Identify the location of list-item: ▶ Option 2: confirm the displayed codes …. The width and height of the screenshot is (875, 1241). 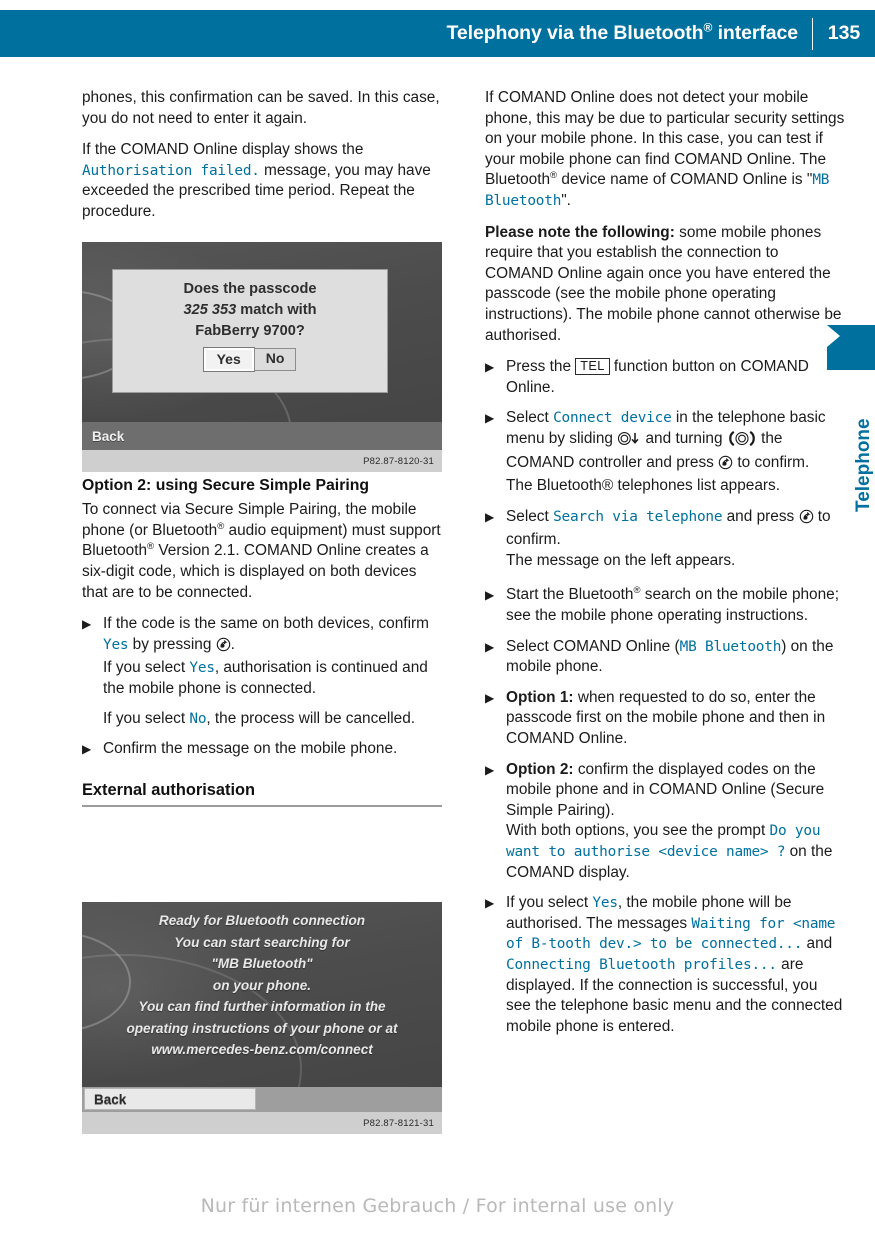
(665, 822).